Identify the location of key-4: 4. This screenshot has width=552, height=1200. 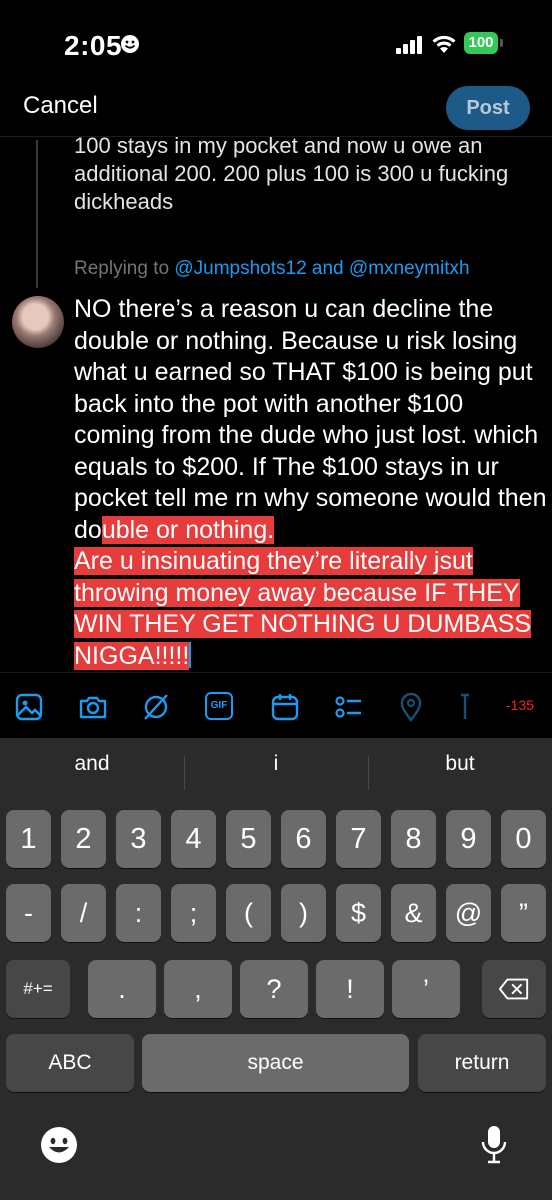
(193, 839).